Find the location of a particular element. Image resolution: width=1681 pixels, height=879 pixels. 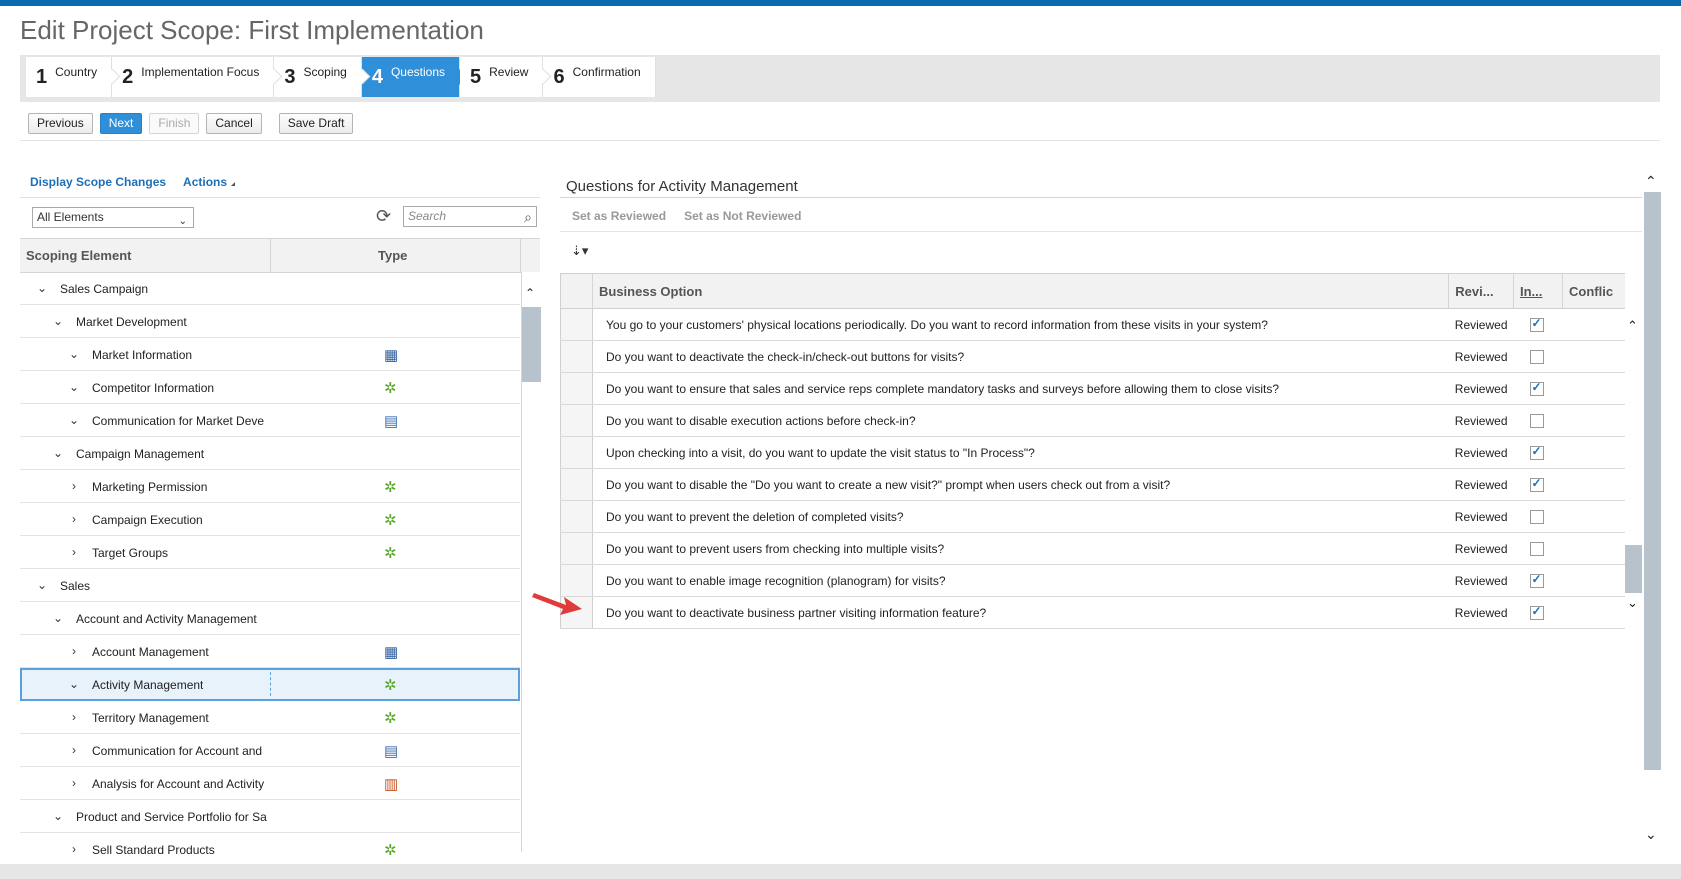

page-scrollbar is located at coordinates (1652, 481).